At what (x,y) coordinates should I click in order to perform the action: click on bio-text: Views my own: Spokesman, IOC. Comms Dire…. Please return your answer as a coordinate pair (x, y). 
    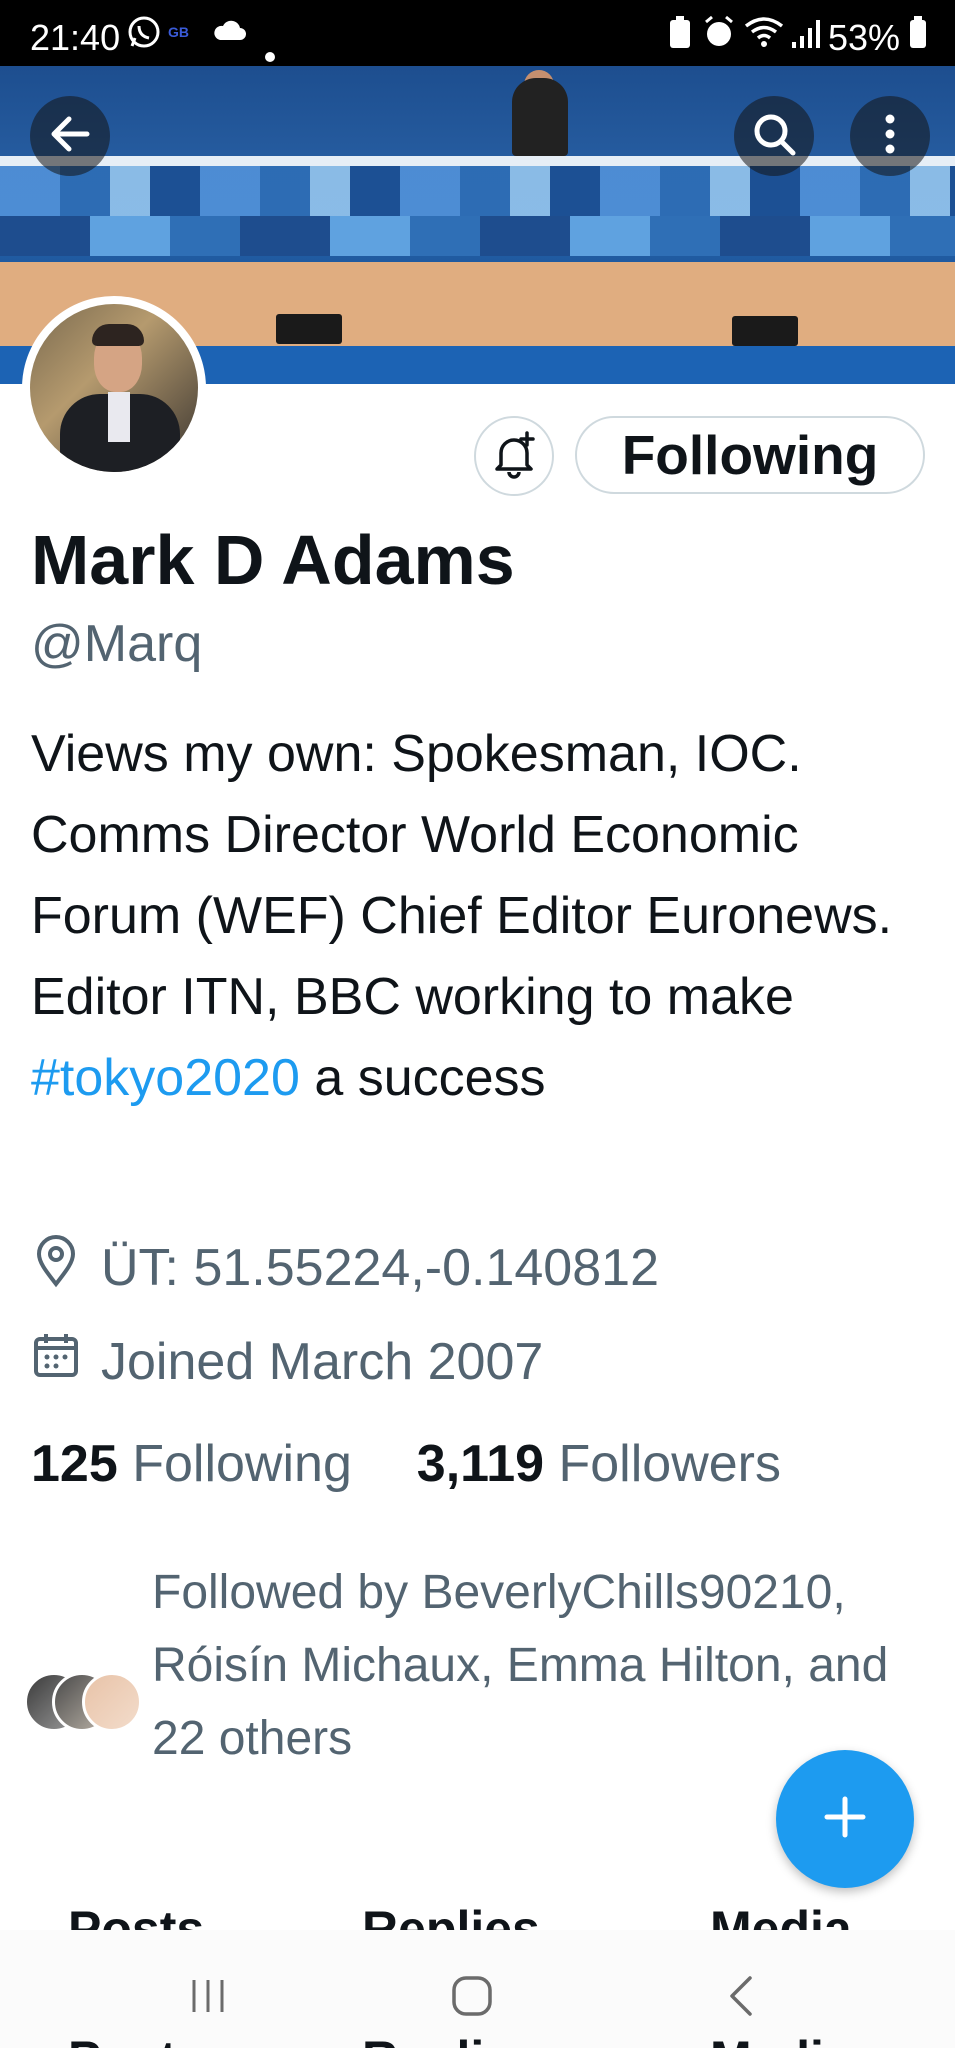
    Looking at the image, I should click on (462, 875).